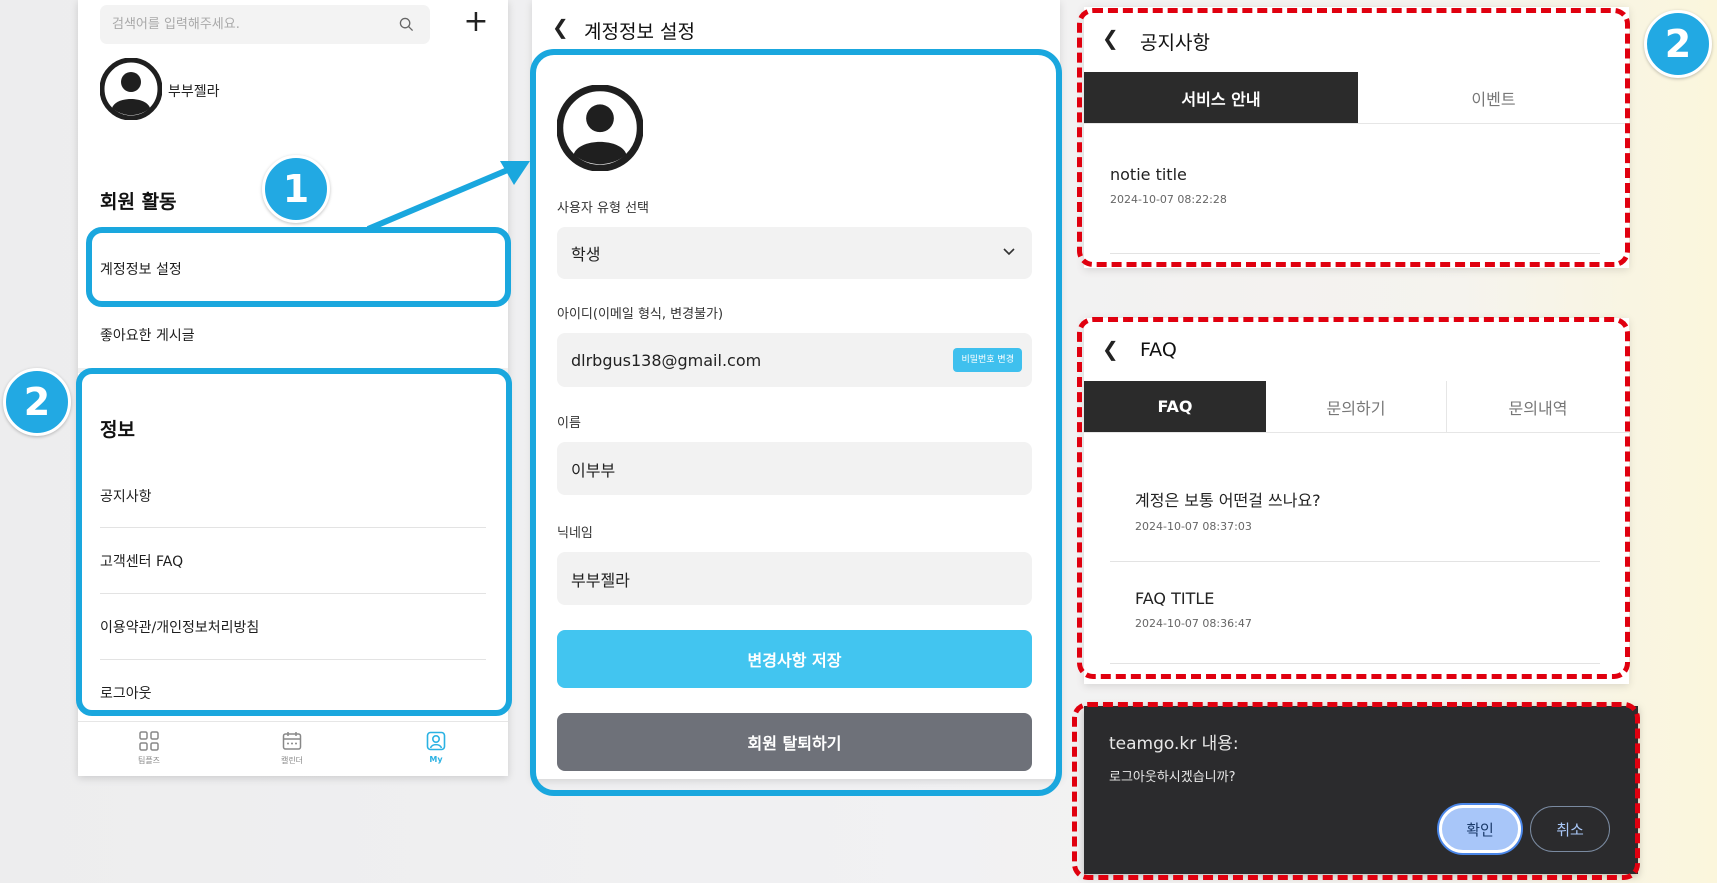 This screenshot has width=1717, height=883. What do you see at coordinates (476, 22) in the screenshot?
I see `add-icon: +` at bounding box center [476, 22].